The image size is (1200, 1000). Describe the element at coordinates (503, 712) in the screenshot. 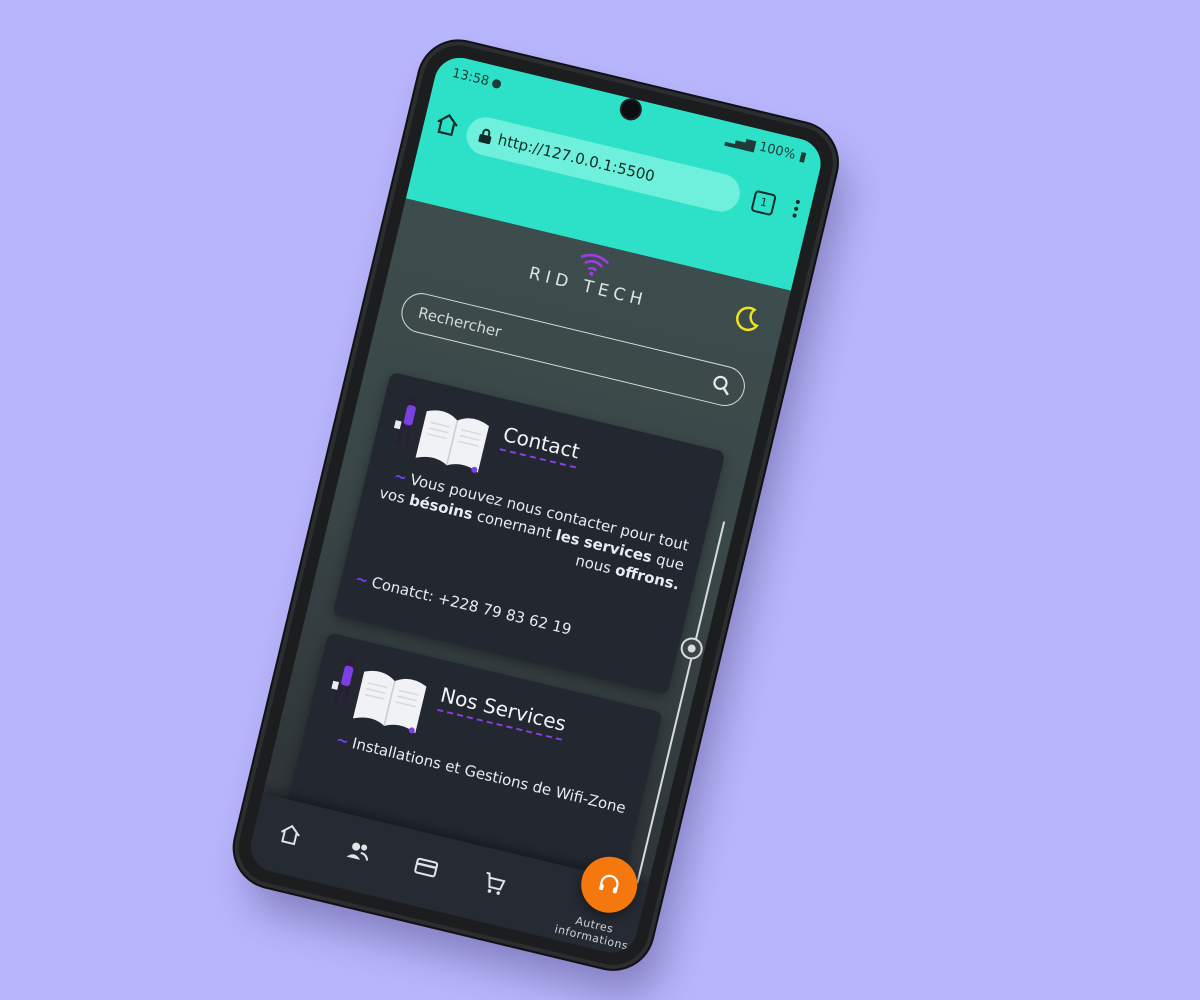

I see `services-title: Nos Services` at that location.